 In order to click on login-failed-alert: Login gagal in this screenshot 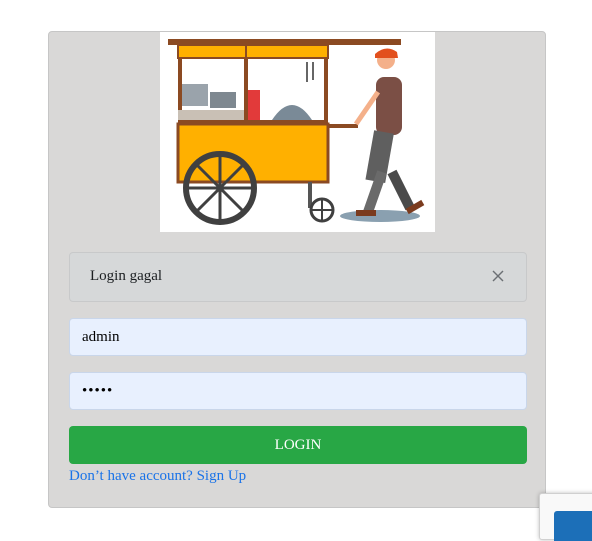, I will do `click(298, 277)`.